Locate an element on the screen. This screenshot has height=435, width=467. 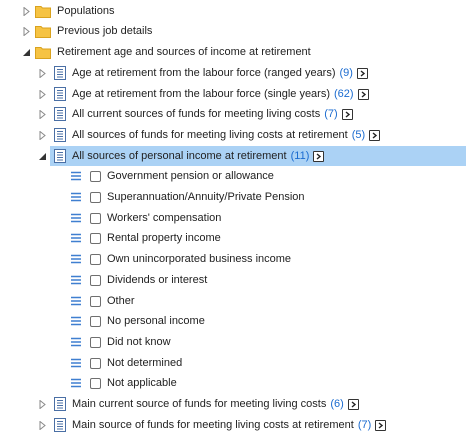
category-row: Rental property income is located at coordinates (233, 238).